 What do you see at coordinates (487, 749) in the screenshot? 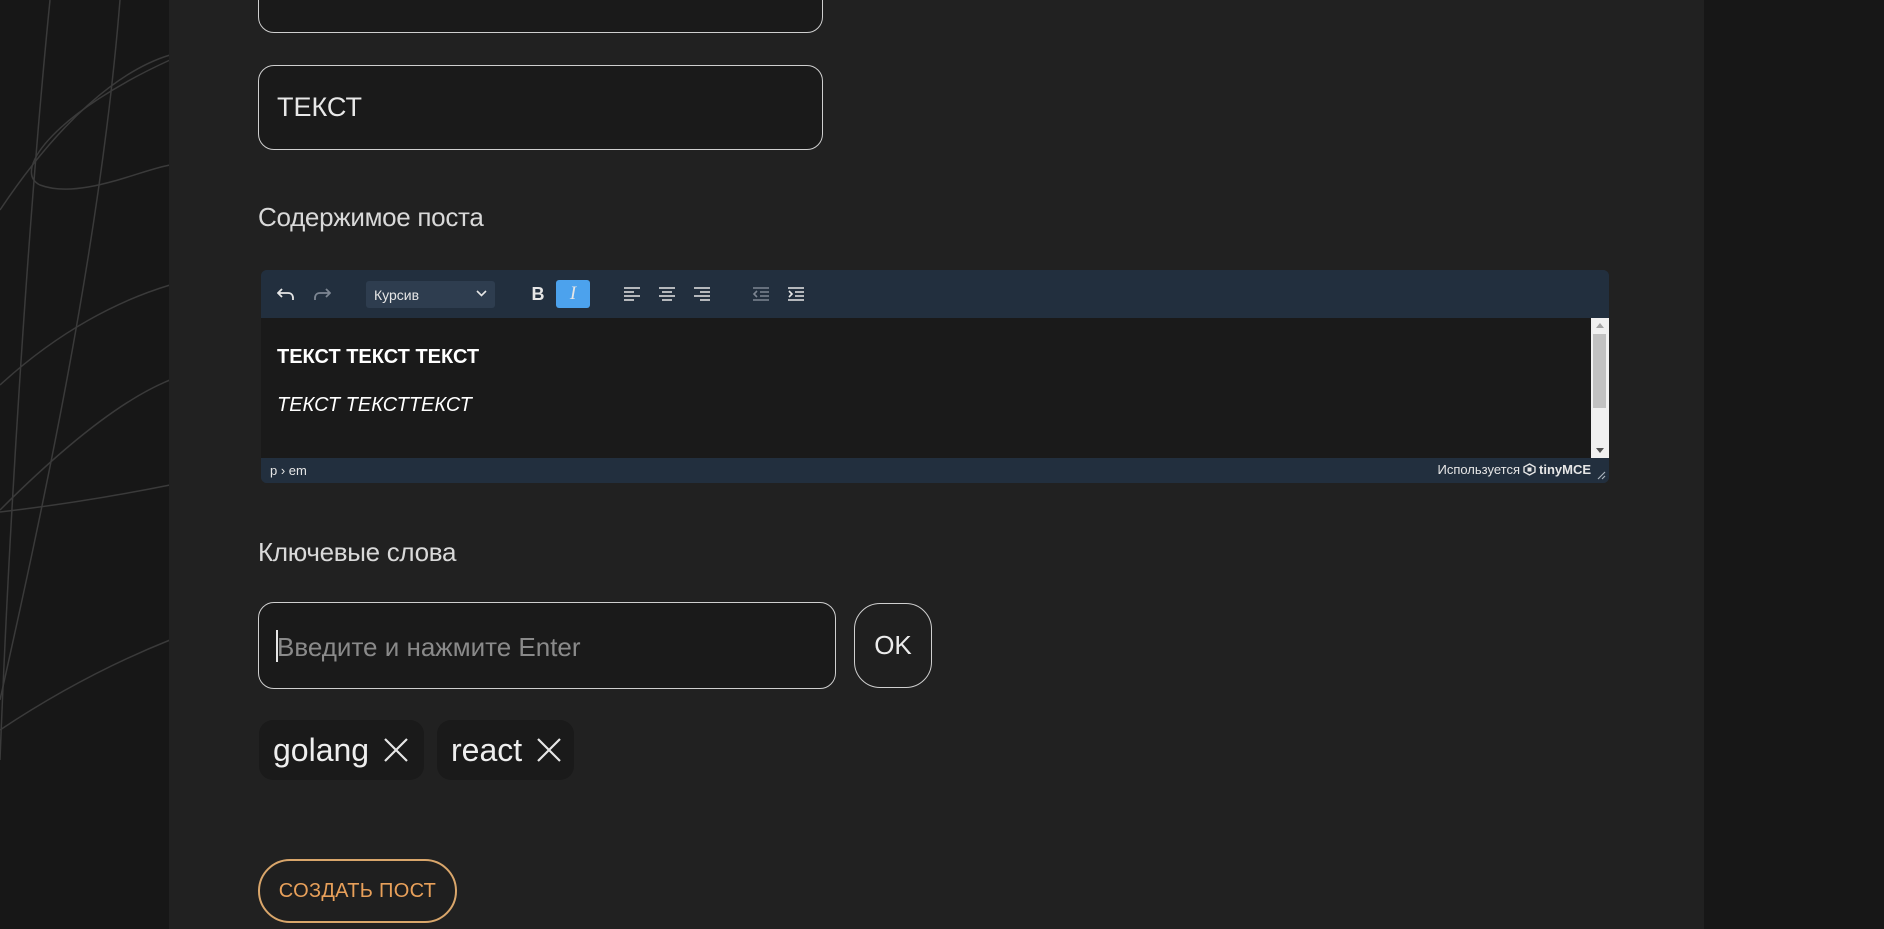
I see `keyword-tag-label: react` at bounding box center [487, 749].